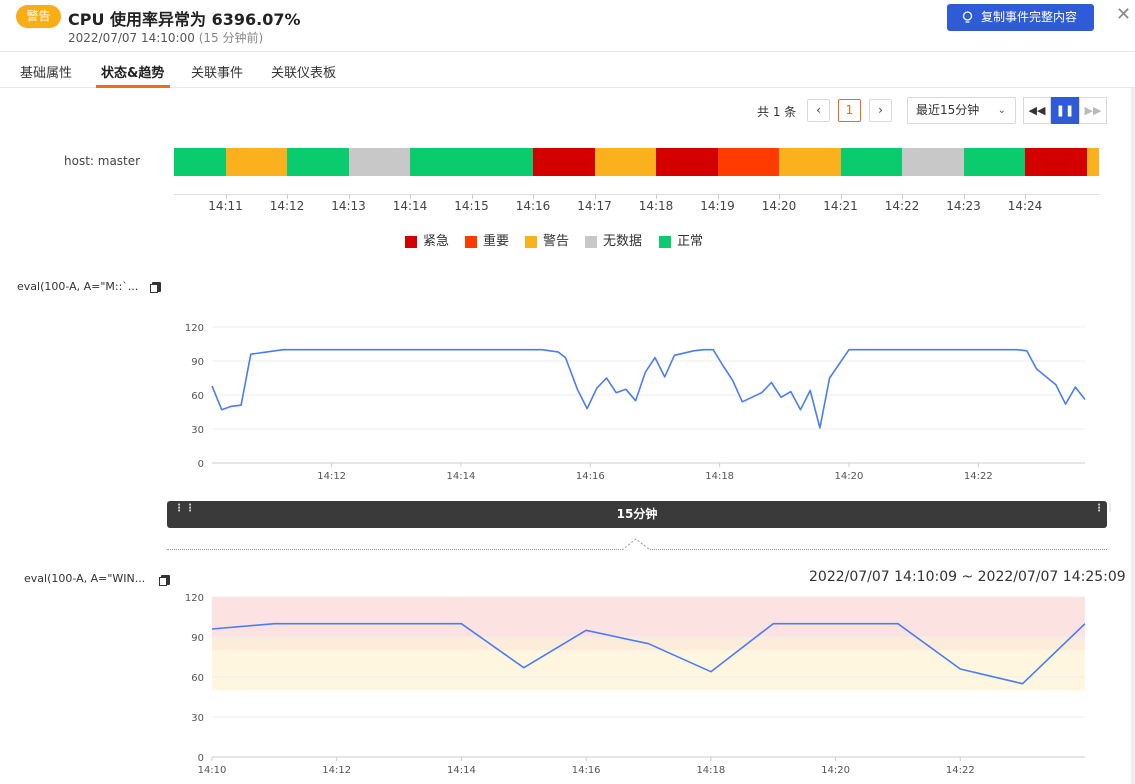  I want to click on status-axis-label: 14:17, so click(594, 206).